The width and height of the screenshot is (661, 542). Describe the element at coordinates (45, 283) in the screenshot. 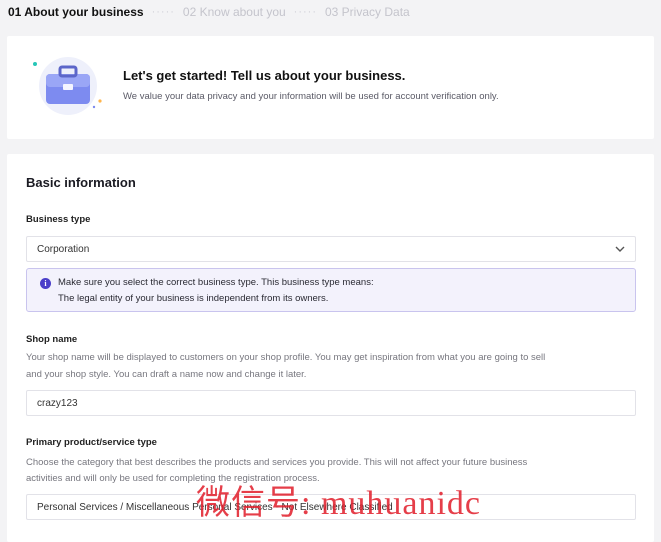

I see `info-icon: i` at that location.